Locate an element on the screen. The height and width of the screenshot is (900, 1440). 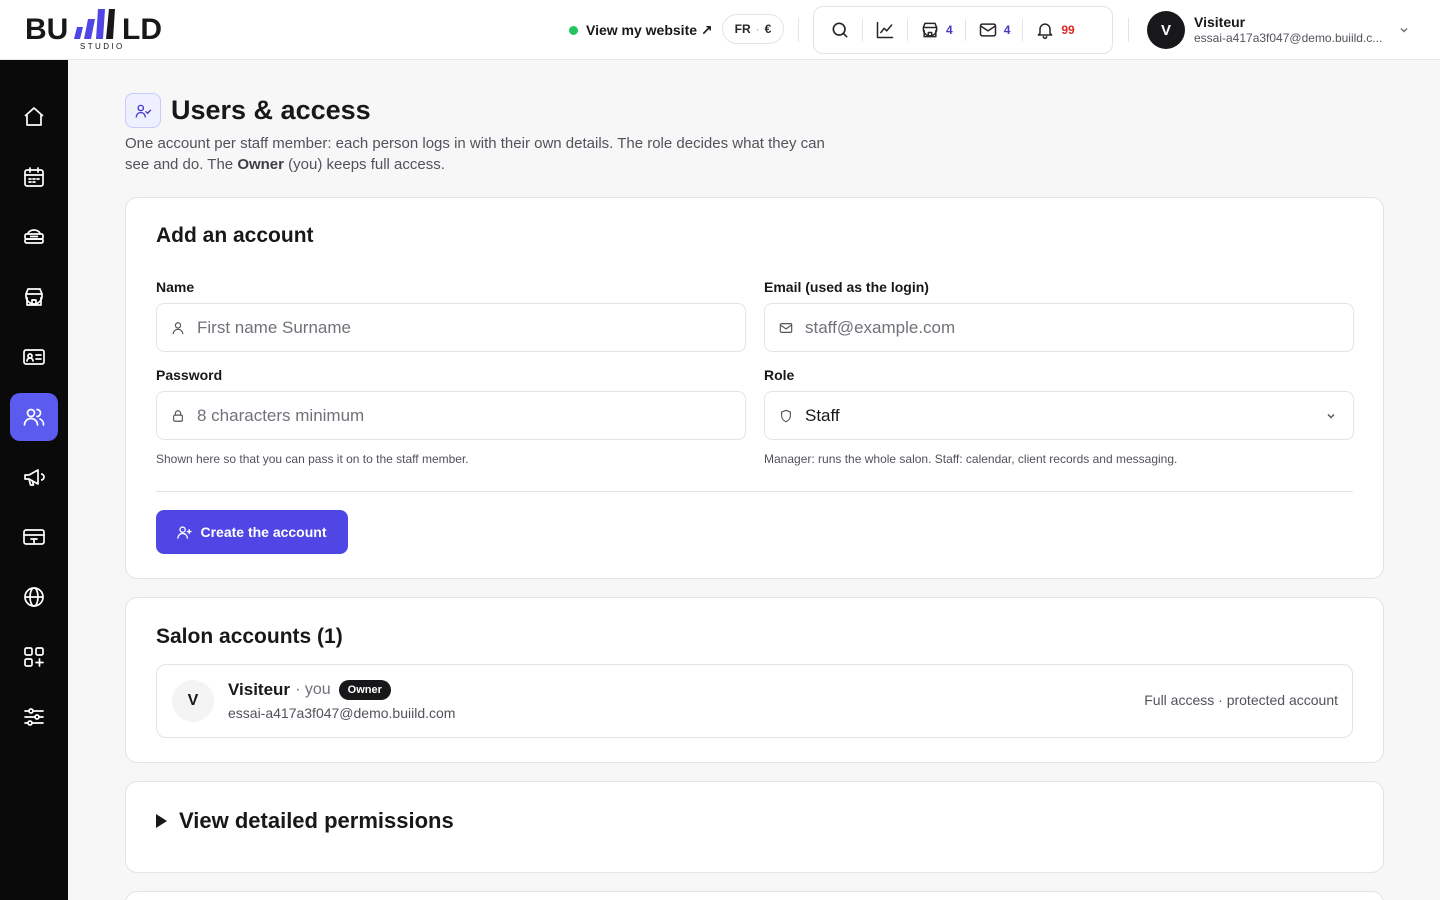
sidebar is located at coordinates (34, 480).